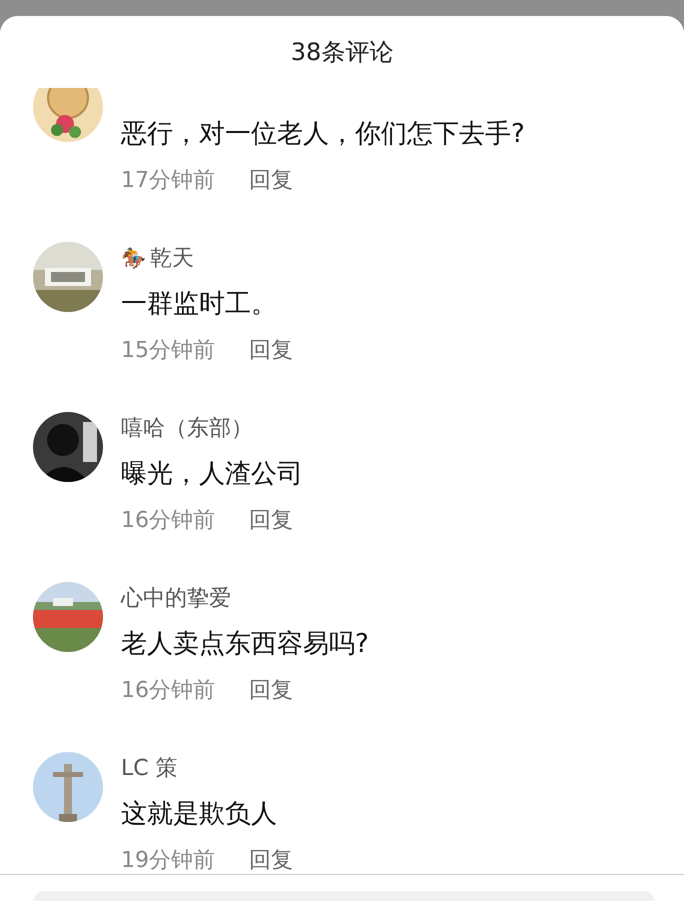 Image resolution: width=684 pixels, height=901 pixels. Describe the element at coordinates (149, 768) in the screenshot. I see `user-name: LC 策` at that location.